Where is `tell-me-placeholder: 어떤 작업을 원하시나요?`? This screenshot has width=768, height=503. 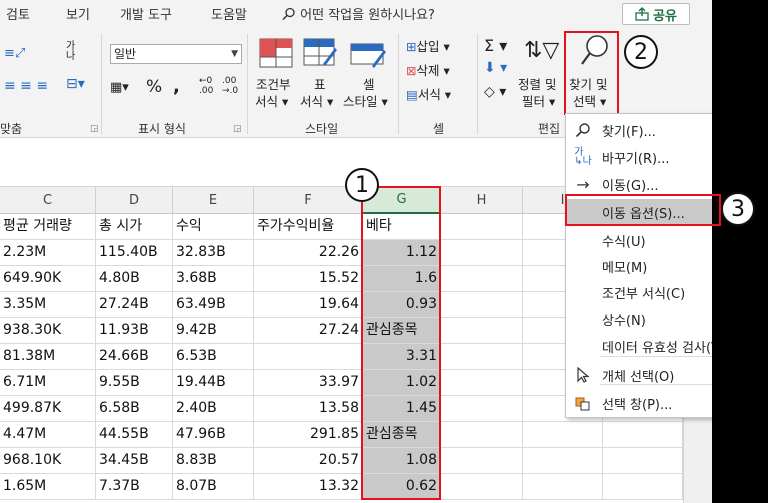 tell-me-placeholder: 어떤 작업을 원하시나요? is located at coordinates (367, 15).